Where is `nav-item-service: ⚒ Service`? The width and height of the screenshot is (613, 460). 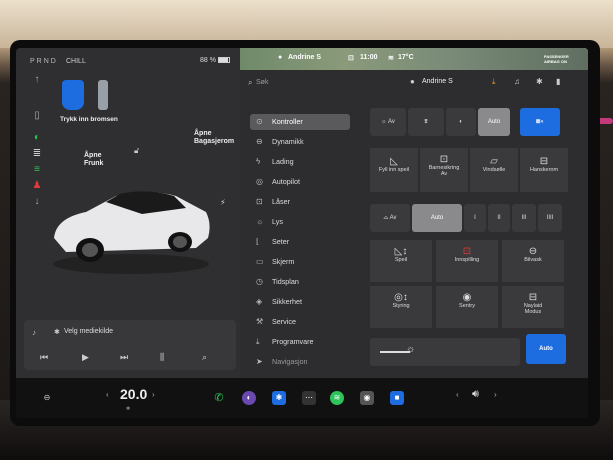 nav-item-service: ⚒ Service is located at coordinates (300, 322).